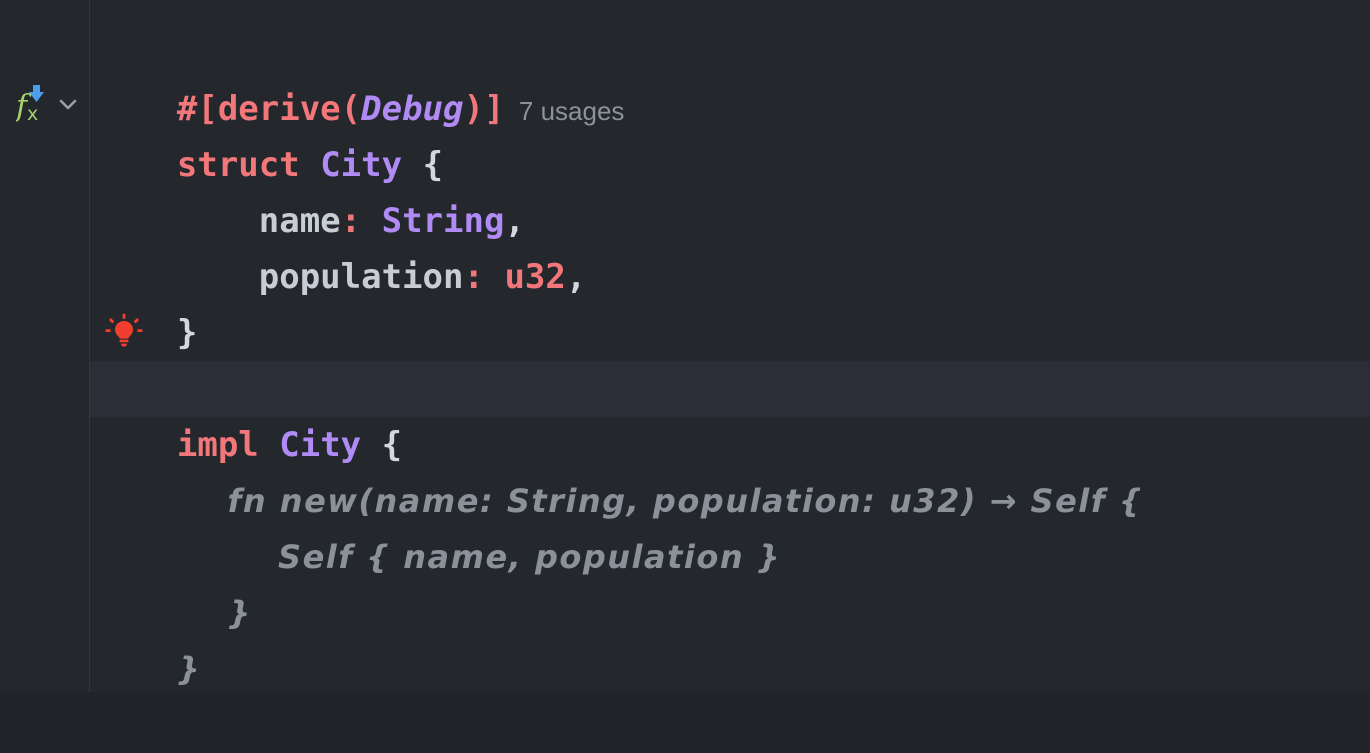 The image size is (1370, 753). What do you see at coordinates (685, 524) in the screenshot?
I see `ghost-completion-line-2: Self { name, population }` at bounding box center [685, 524].